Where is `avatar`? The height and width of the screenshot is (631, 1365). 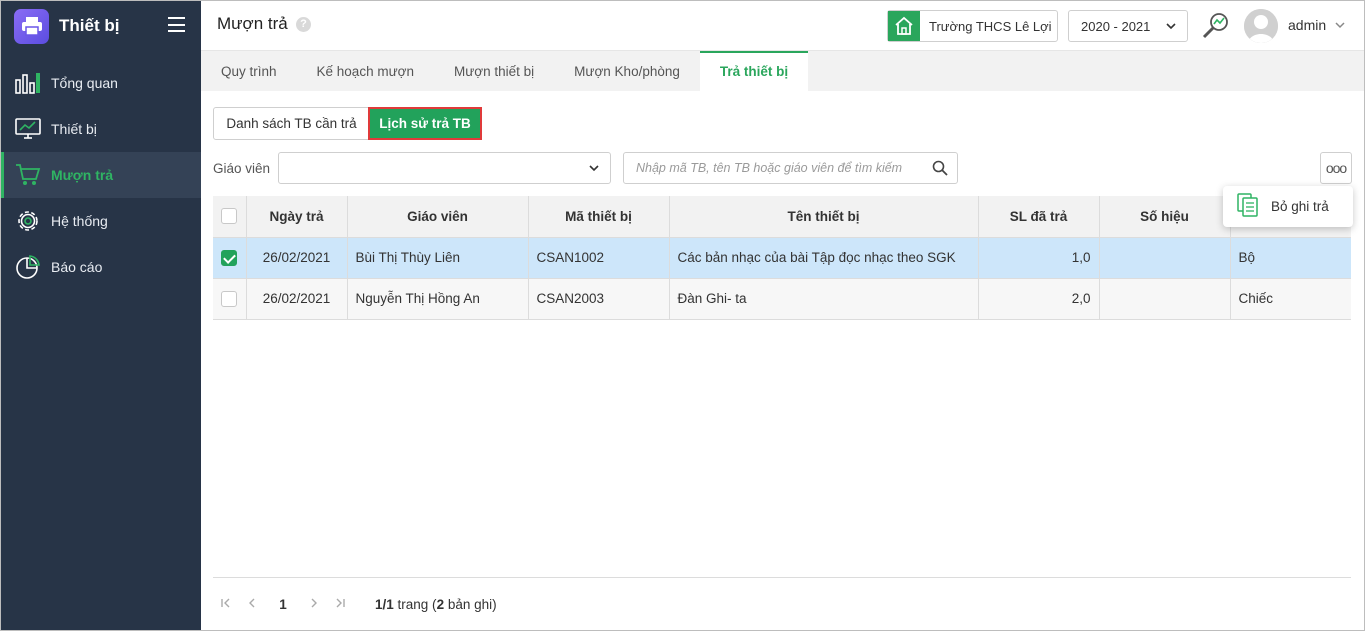 avatar is located at coordinates (1261, 26).